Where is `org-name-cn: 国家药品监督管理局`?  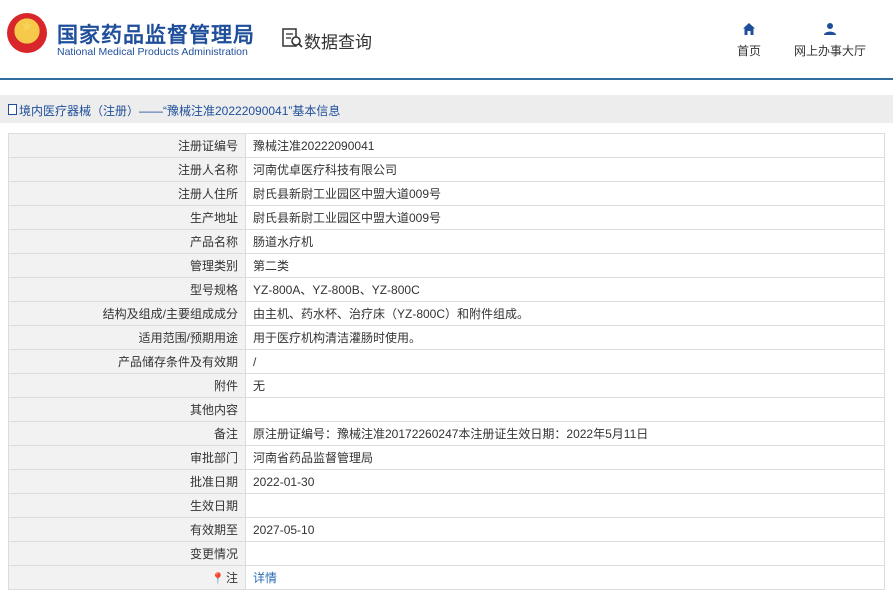
org-name-cn: 国家药品监督管理局 is located at coordinates (156, 35).